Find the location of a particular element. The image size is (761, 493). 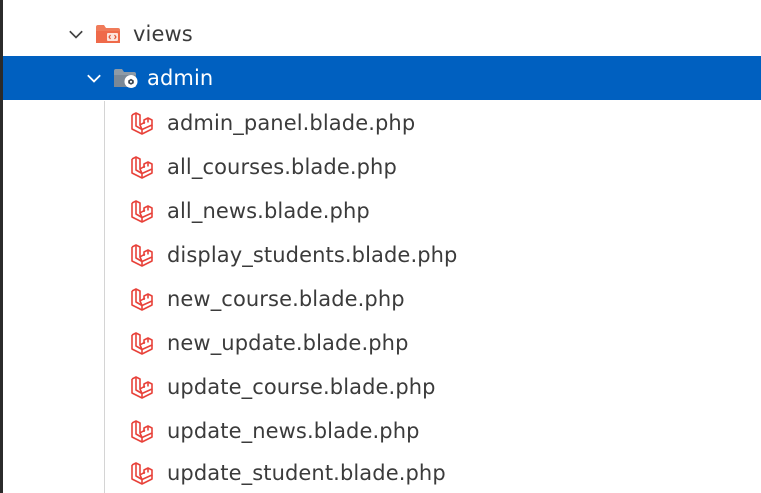

tree-item-file: update_student.blade.php is located at coordinates (382, 473).